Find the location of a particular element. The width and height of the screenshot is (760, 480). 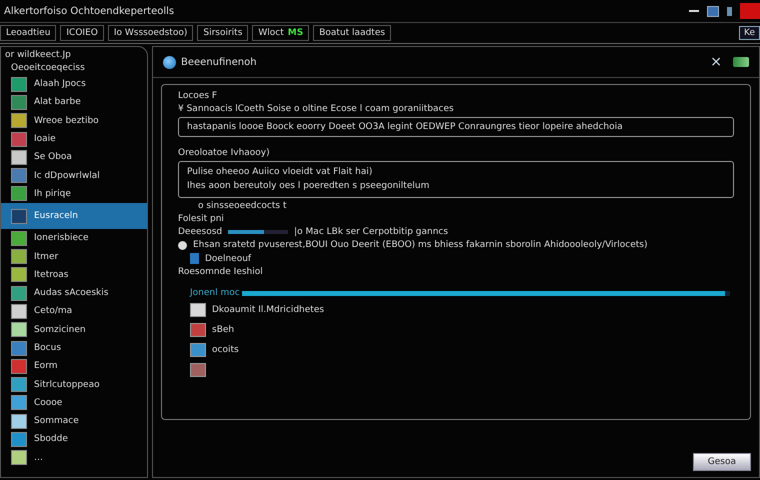

toolbar-tab: Sirsoirits is located at coordinates (222, 33).